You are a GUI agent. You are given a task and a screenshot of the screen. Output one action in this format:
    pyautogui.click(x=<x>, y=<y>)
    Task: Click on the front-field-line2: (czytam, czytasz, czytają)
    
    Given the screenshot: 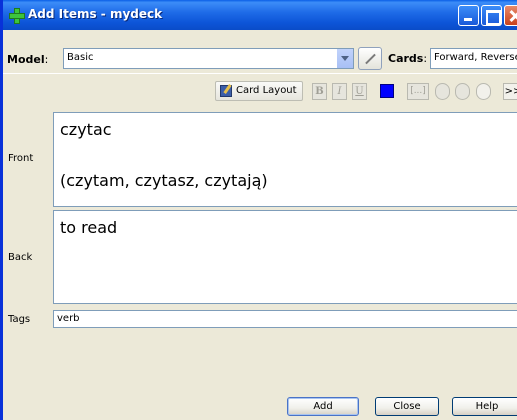 What is the action you would take?
    pyautogui.click(x=164, y=180)
    